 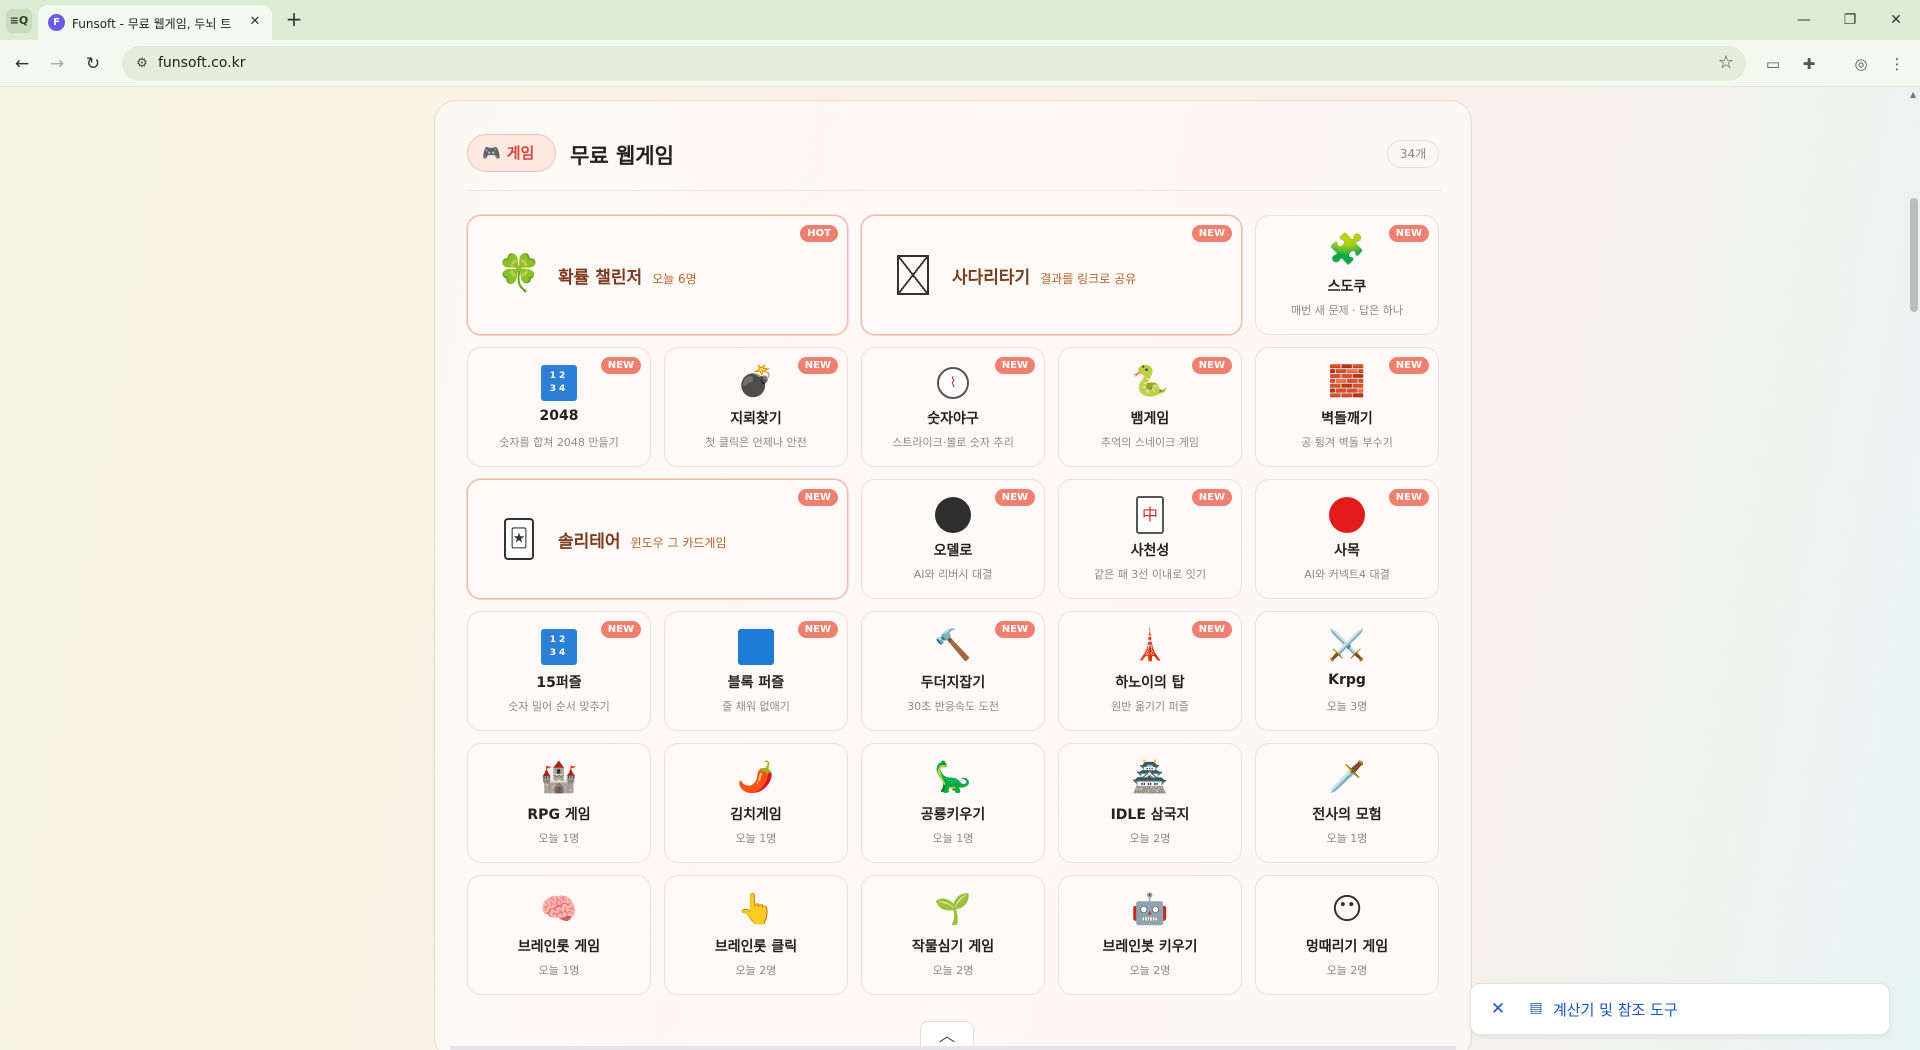 What do you see at coordinates (1347, 249) in the screenshot?
I see `emoji-icon: 🧩` at bounding box center [1347, 249].